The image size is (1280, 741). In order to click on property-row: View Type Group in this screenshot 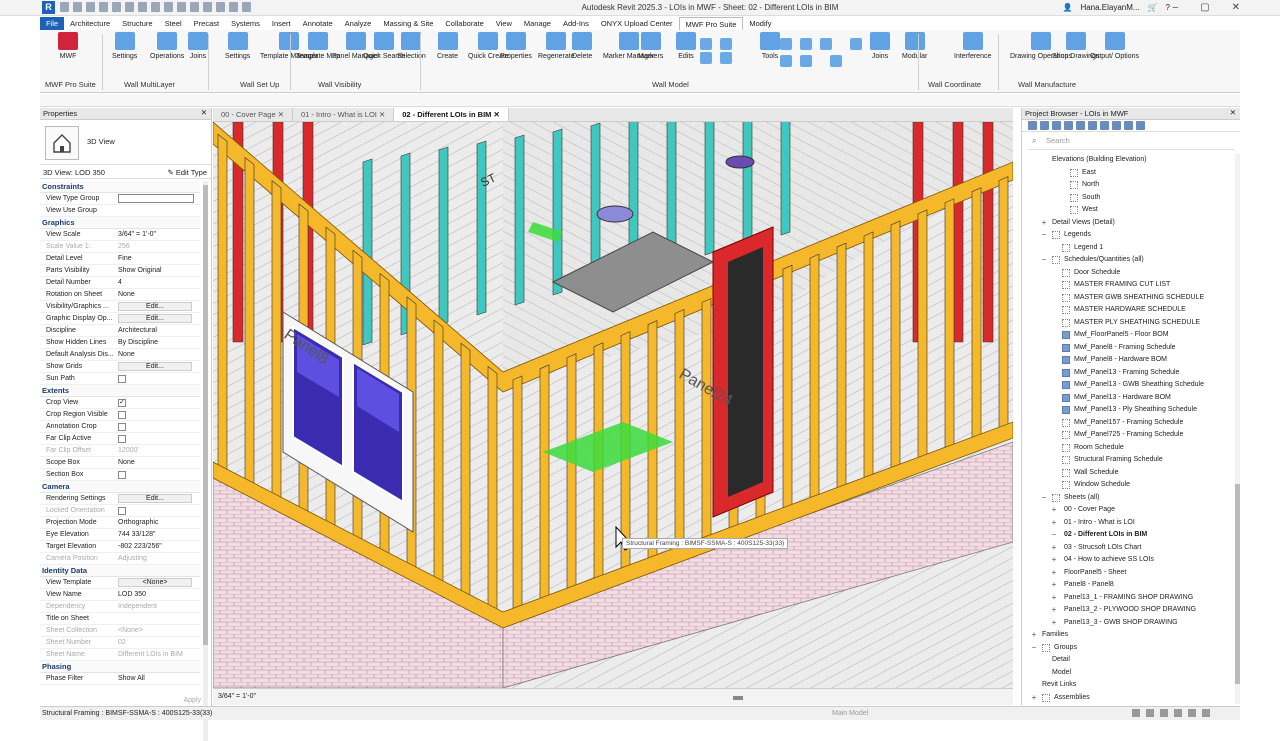, I will do `click(120, 199)`.